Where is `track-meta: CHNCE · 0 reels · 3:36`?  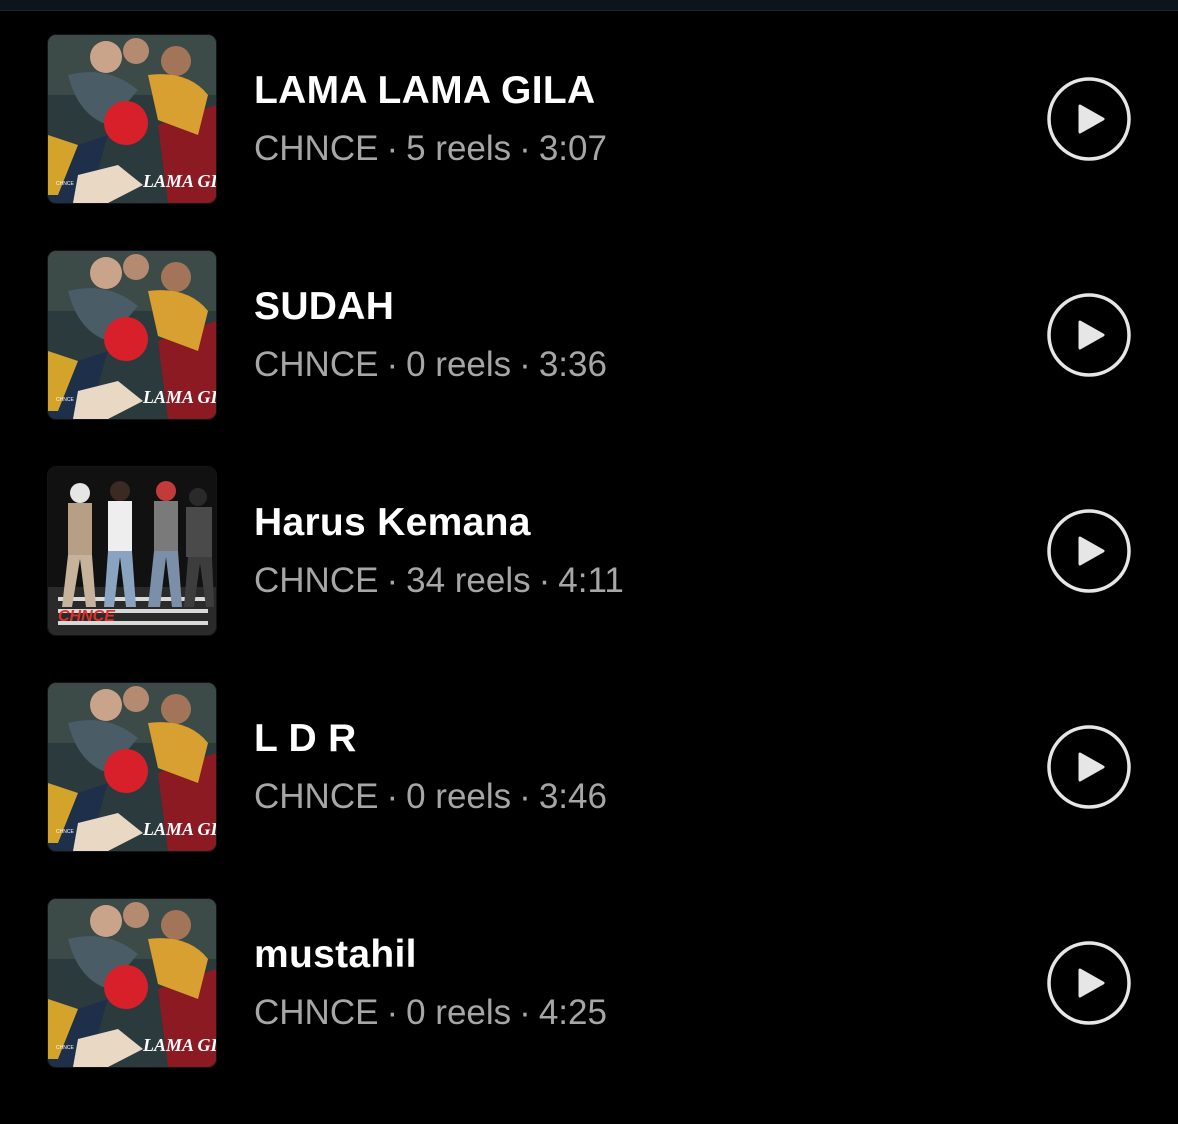
track-meta: CHNCE · 0 reels · 3:36 is located at coordinates (430, 365).